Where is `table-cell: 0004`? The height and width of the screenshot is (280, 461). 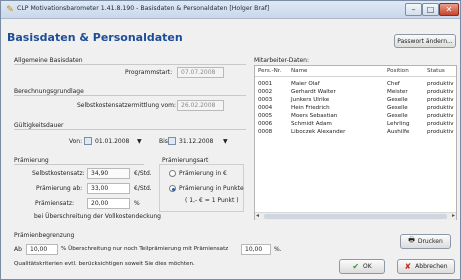
table-cell: 0004 is located at coordinates (265, 108).